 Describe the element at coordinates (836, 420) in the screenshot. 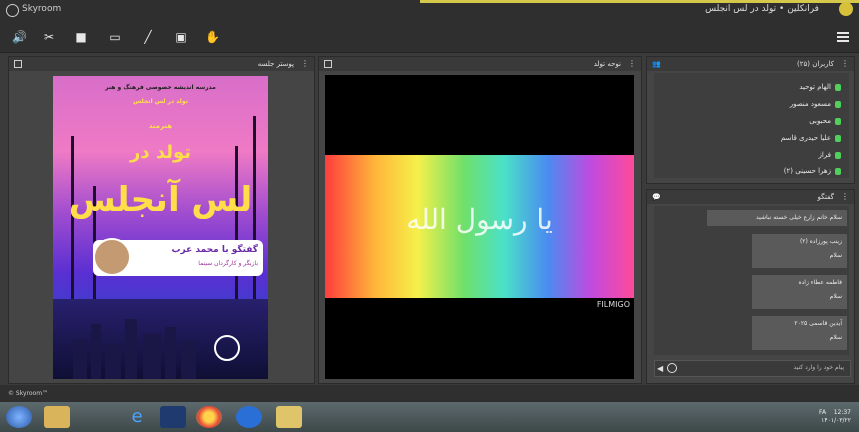

I see `clock-date: ۱۴۰۱/۰۳/۲۲` at that location.